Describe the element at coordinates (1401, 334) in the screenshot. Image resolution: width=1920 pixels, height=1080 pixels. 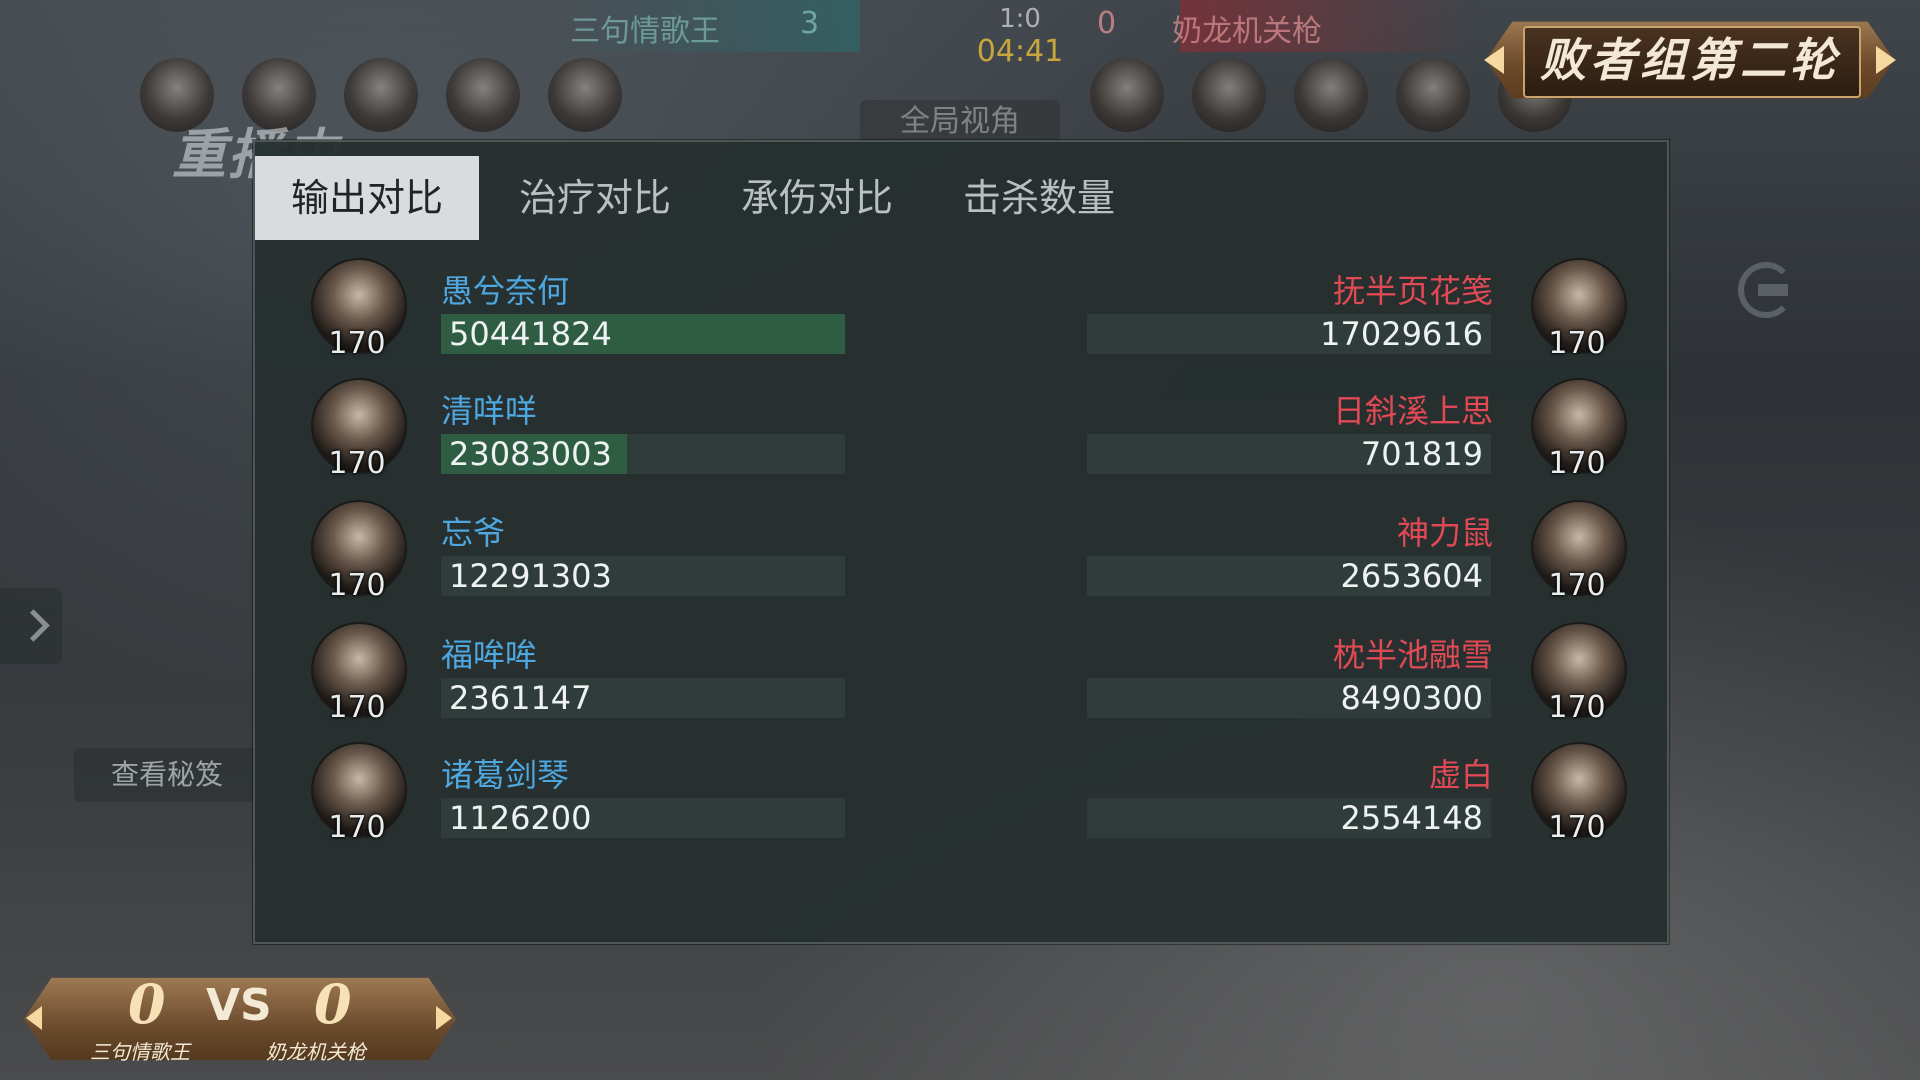
I see `right-value: 17029616` at that location.